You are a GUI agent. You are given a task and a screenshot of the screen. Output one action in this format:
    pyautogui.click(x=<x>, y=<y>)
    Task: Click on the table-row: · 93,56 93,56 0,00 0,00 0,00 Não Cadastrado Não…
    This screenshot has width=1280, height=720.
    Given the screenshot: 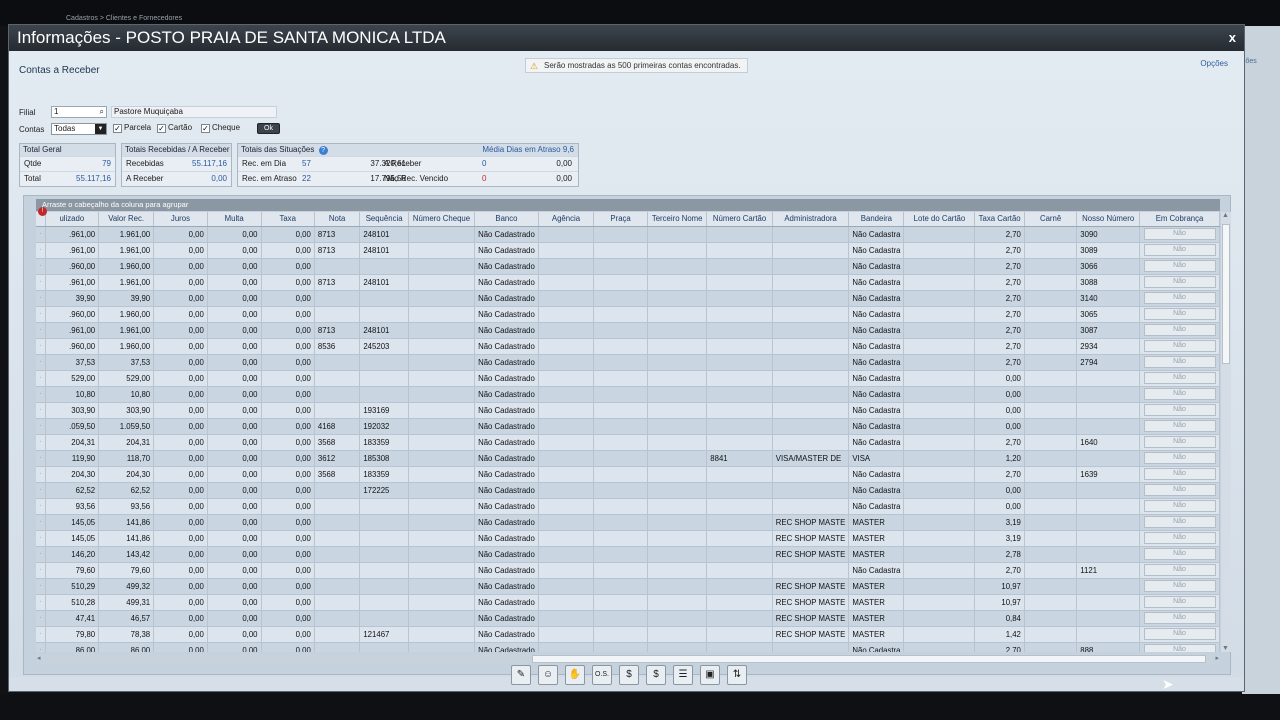 What is the action you would take?
    pyautogui.click(x=628, y=506)
    